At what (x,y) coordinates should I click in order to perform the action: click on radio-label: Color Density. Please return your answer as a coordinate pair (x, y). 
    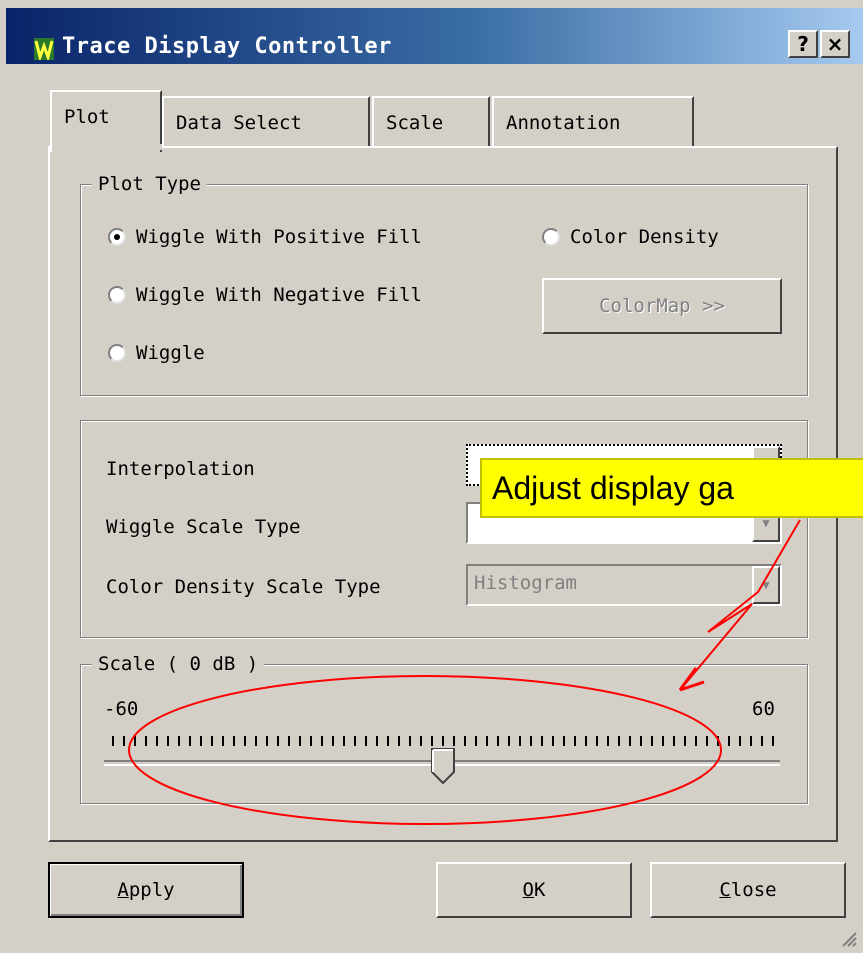
    Looking at the image, I should click on (644, 237).